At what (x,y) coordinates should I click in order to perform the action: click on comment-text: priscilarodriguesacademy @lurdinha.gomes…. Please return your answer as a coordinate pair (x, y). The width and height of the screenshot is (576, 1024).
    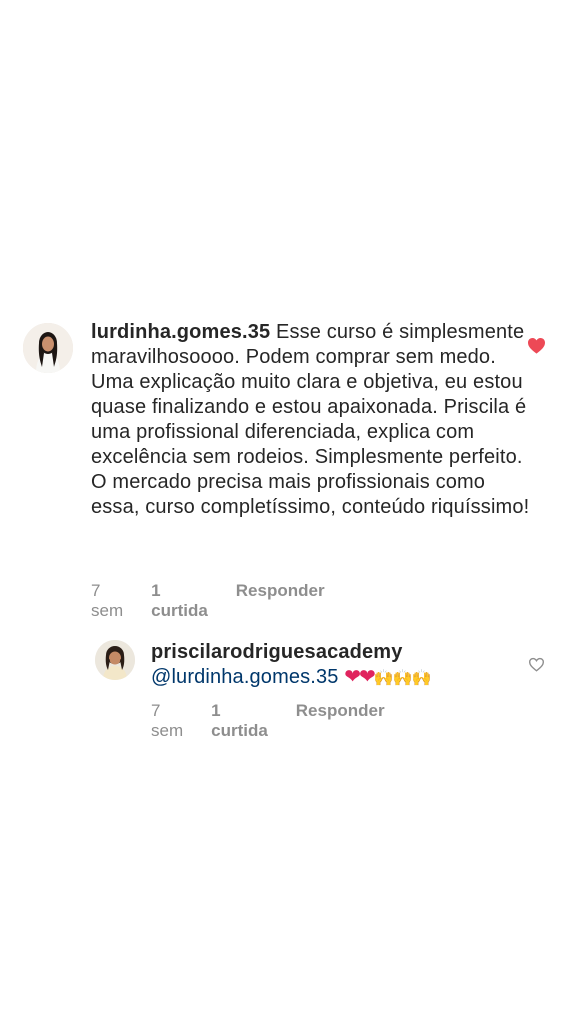
    Looking at the image, I should click on (331, 665).